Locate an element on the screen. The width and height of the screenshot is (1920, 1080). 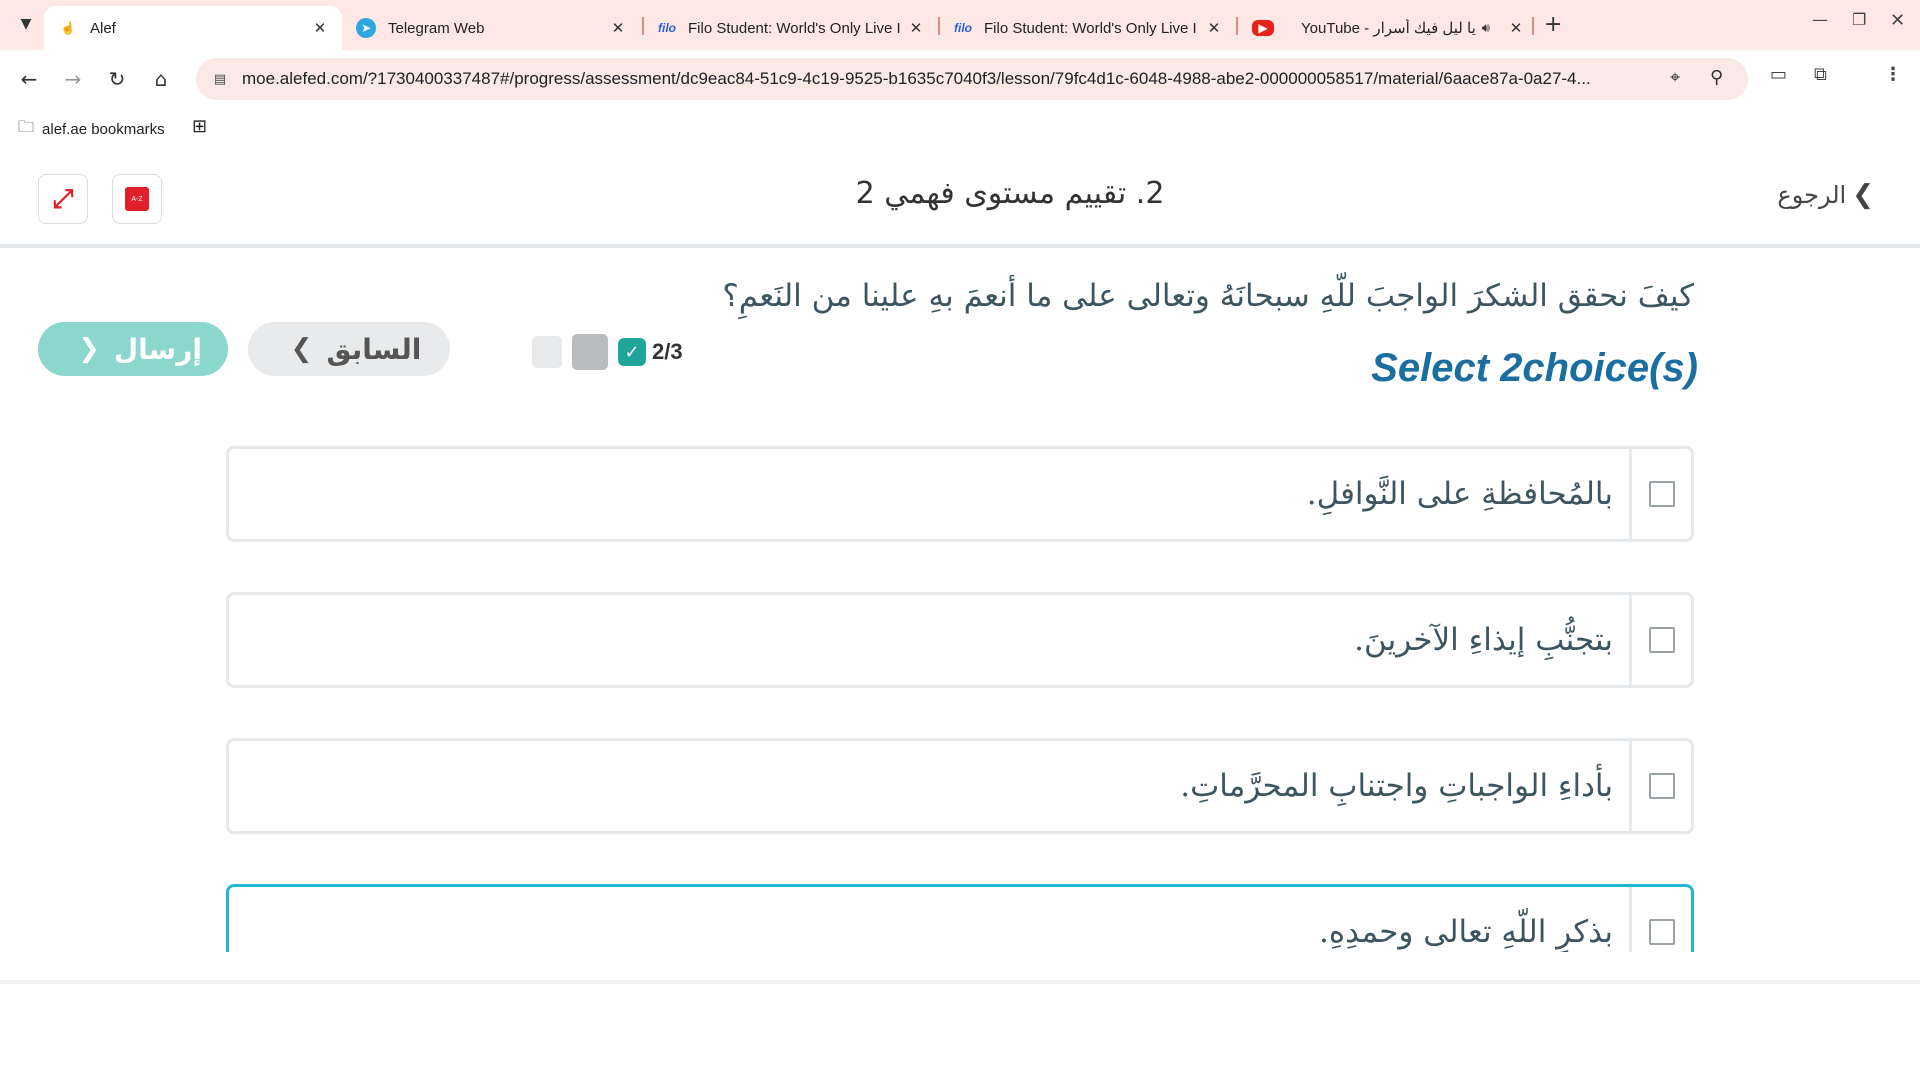
progress-step is located at coordinates (547, 352).